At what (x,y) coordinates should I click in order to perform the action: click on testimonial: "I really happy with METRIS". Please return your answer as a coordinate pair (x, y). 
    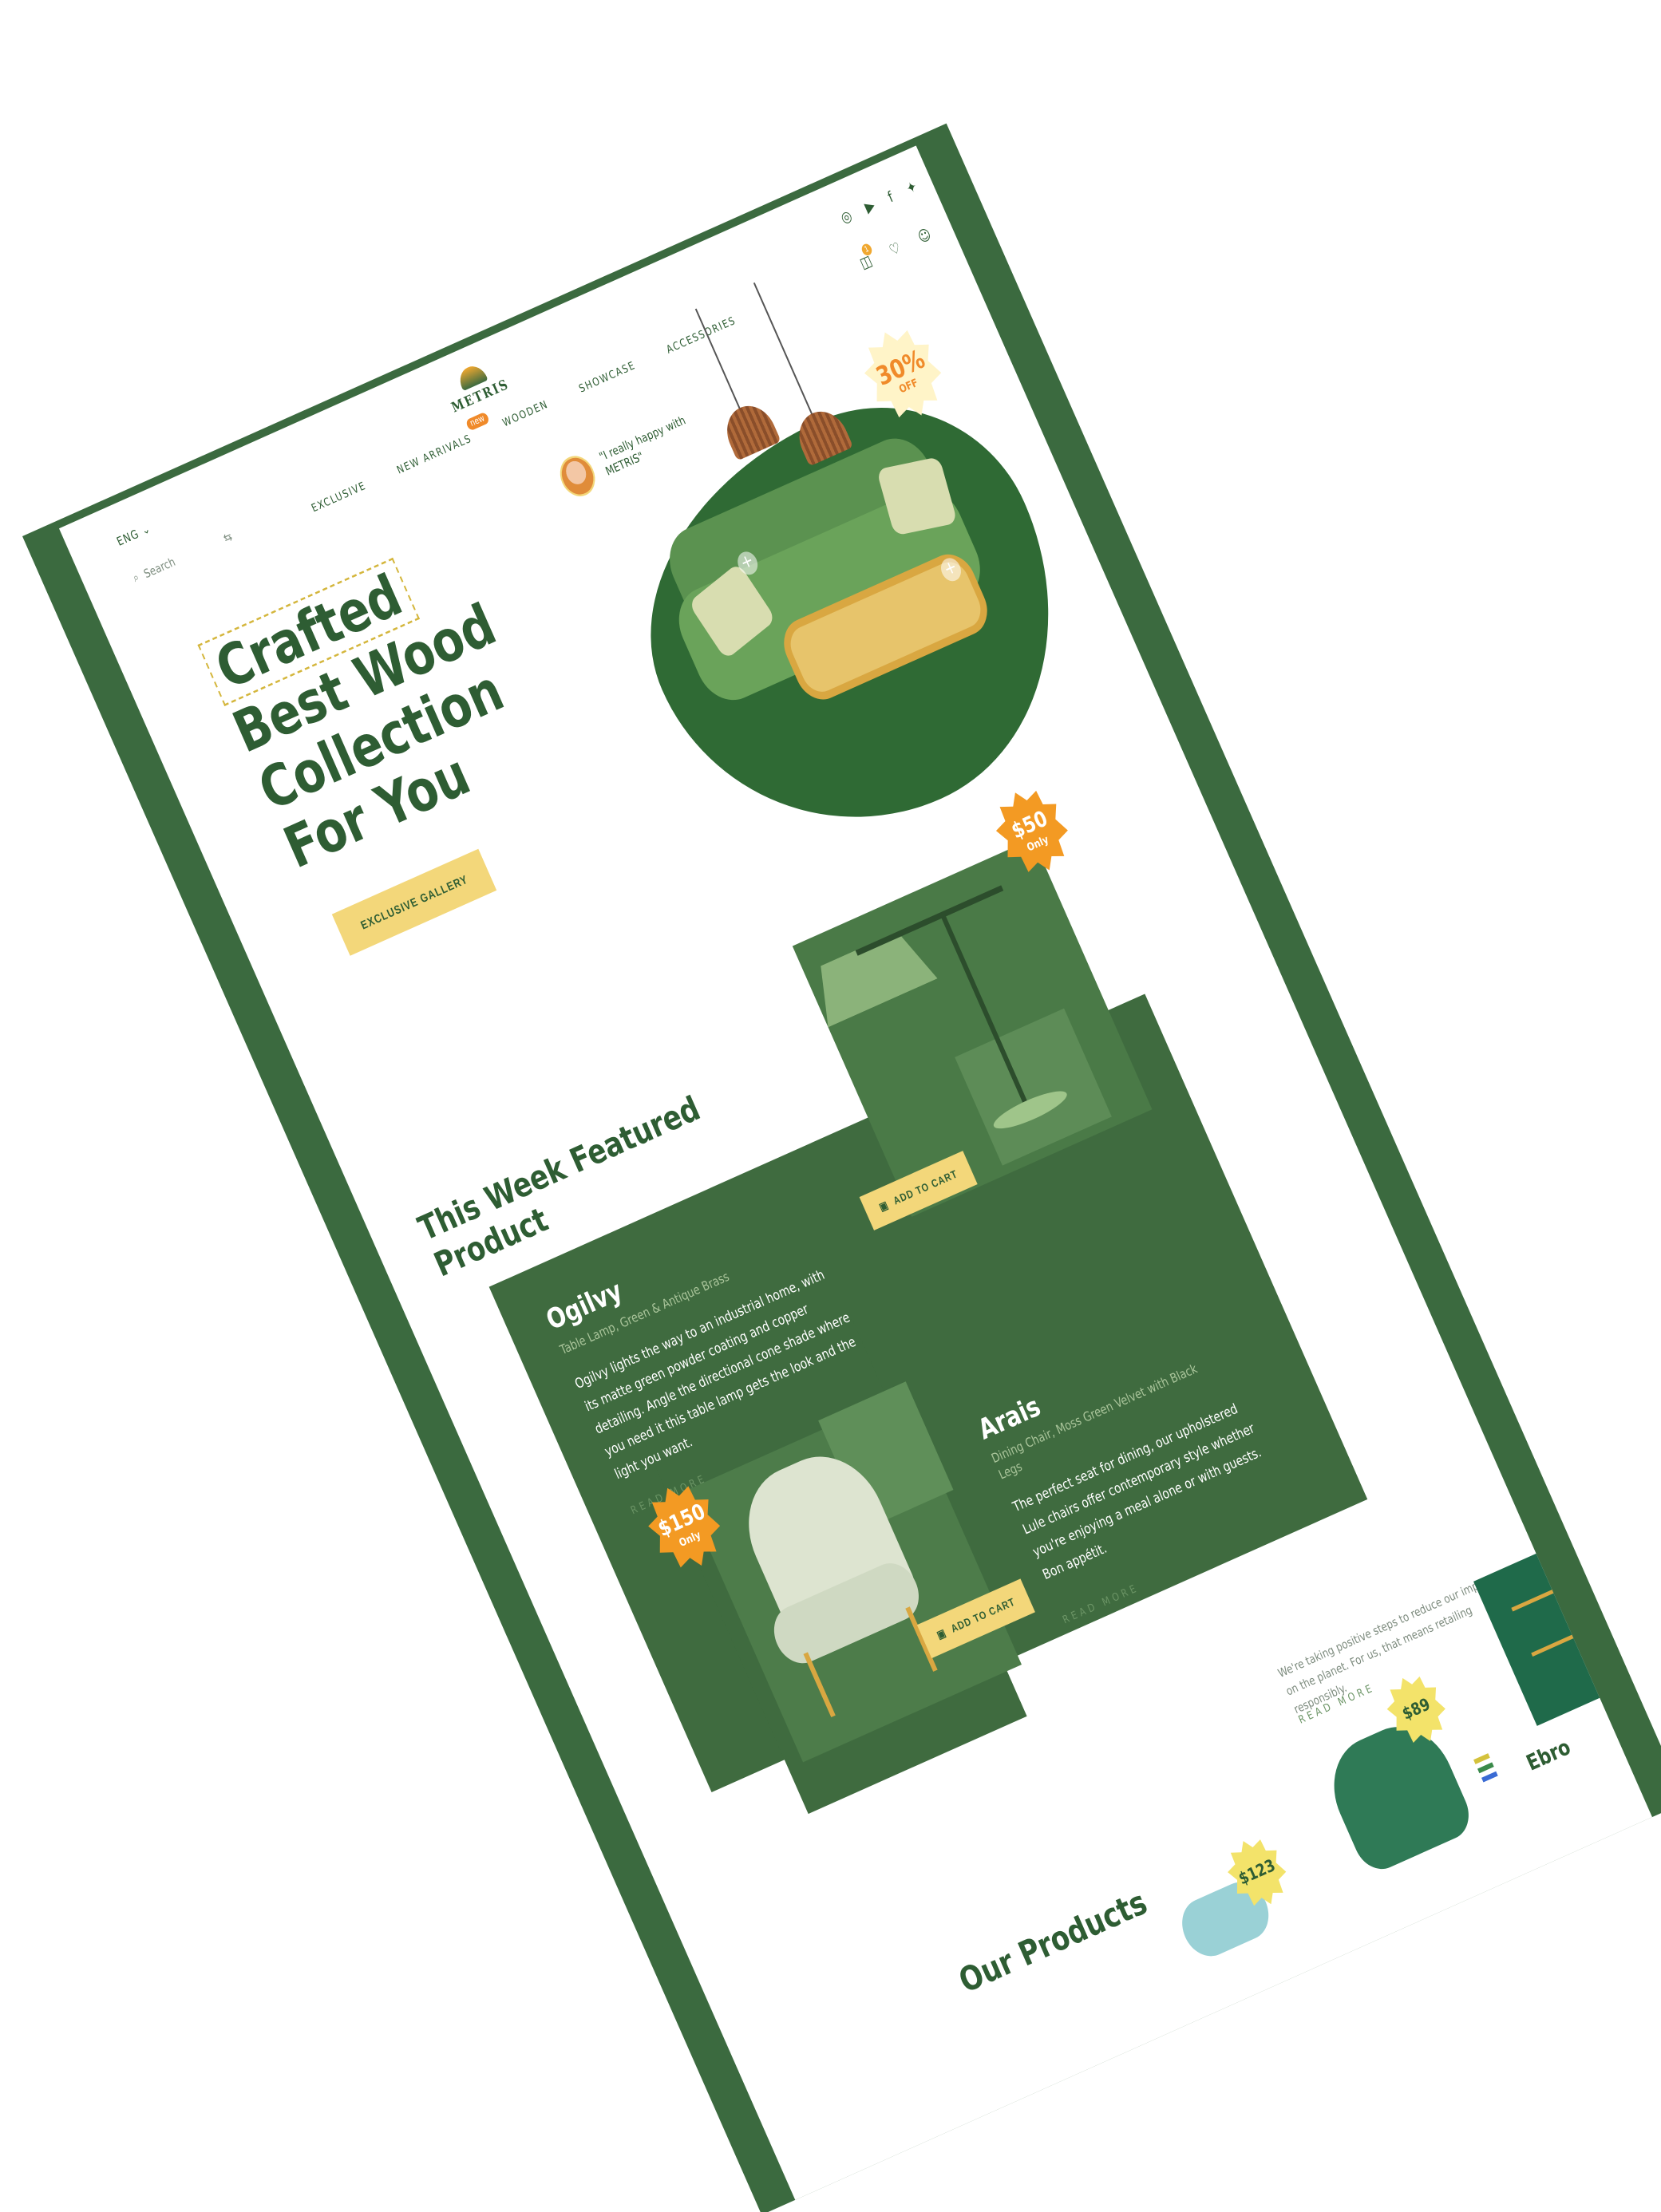
    Looking at the image, I should click on (633, 452).